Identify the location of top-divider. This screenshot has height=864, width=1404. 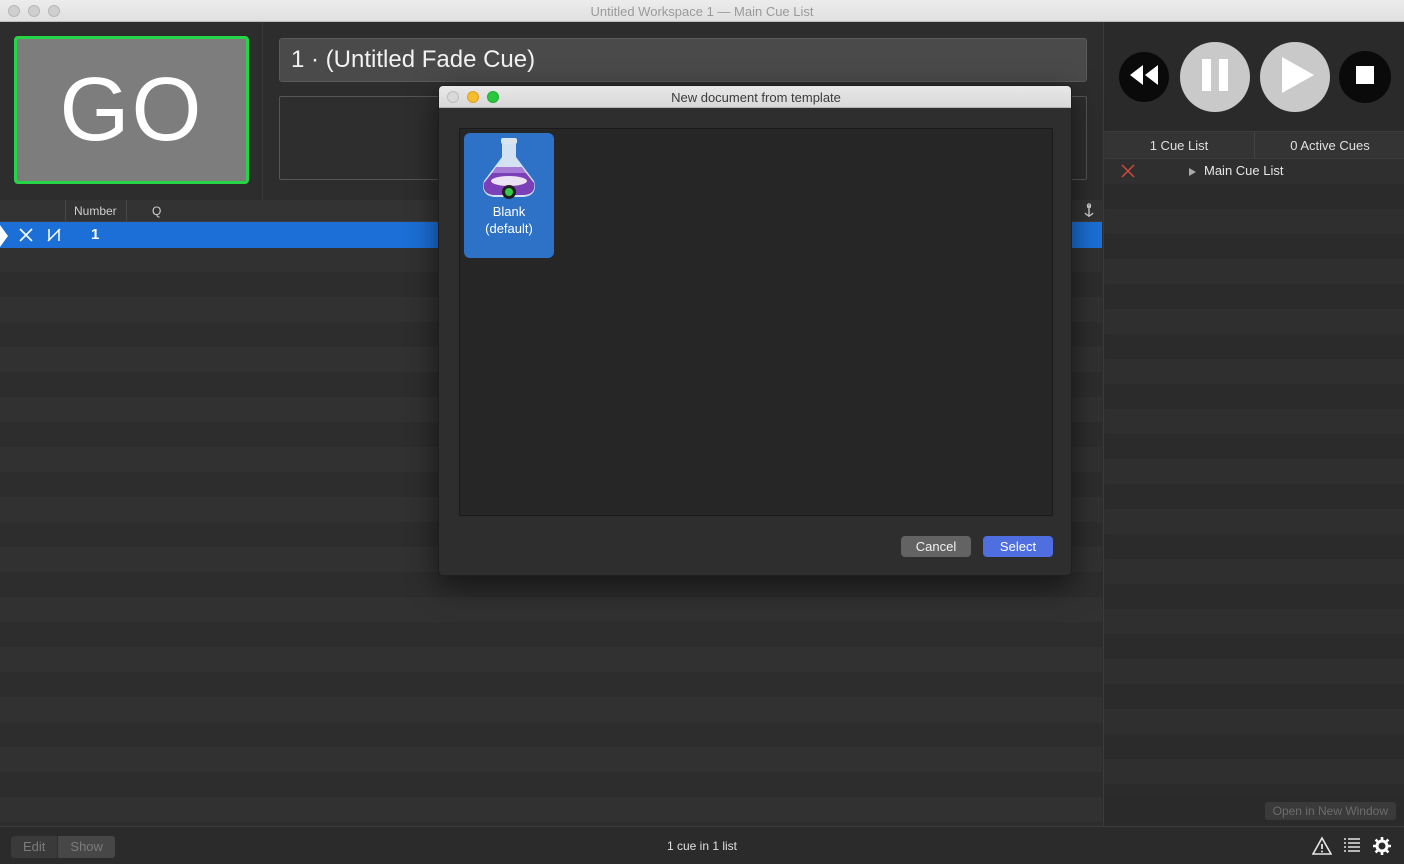
(262, 111).